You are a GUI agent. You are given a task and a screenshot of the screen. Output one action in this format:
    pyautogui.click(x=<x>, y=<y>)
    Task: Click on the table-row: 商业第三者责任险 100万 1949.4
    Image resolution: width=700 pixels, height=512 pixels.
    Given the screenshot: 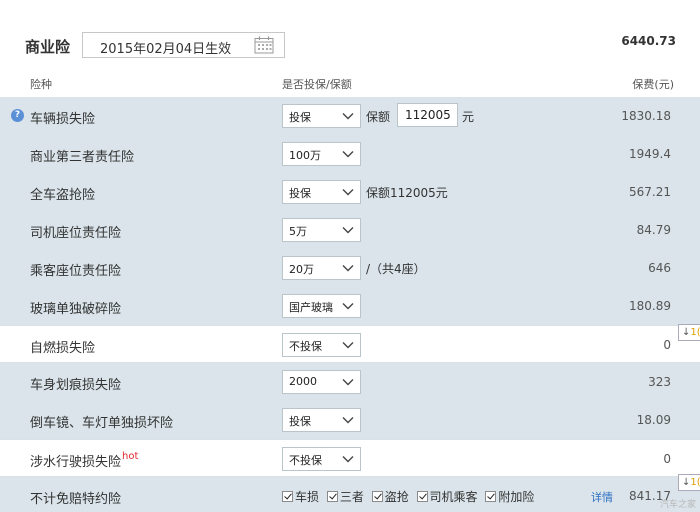 What is the action you would take?
    pyautogui.click(x=350, y=154)
    